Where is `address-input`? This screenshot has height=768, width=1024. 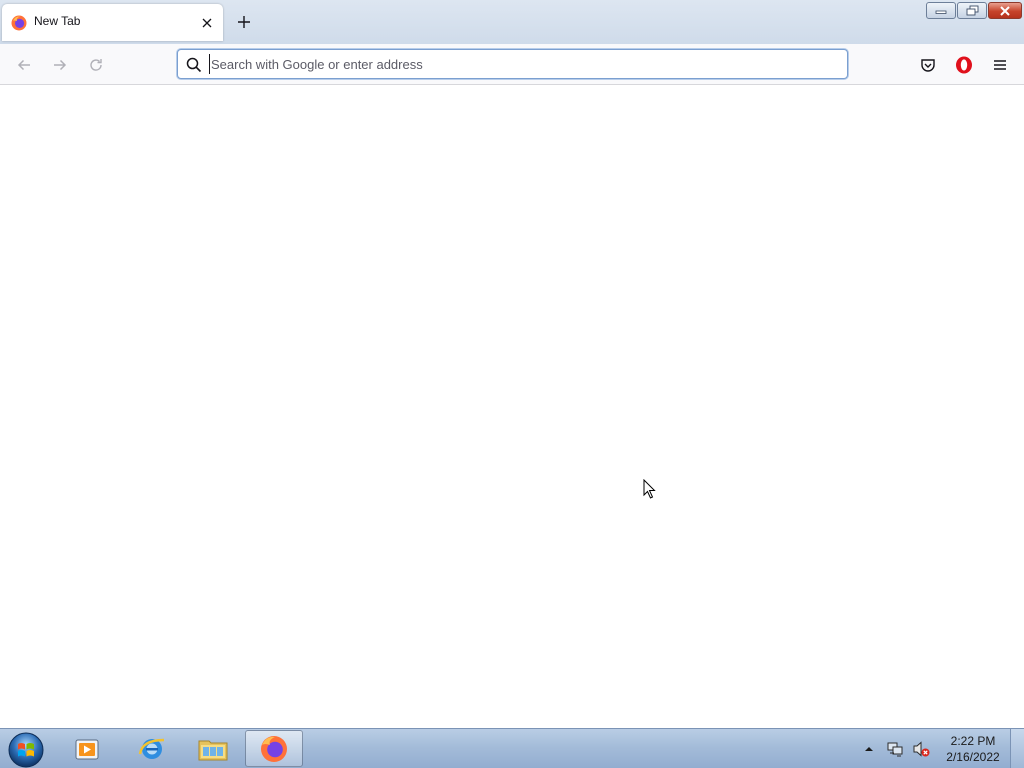 address-input is located at coordinates (519, 64).